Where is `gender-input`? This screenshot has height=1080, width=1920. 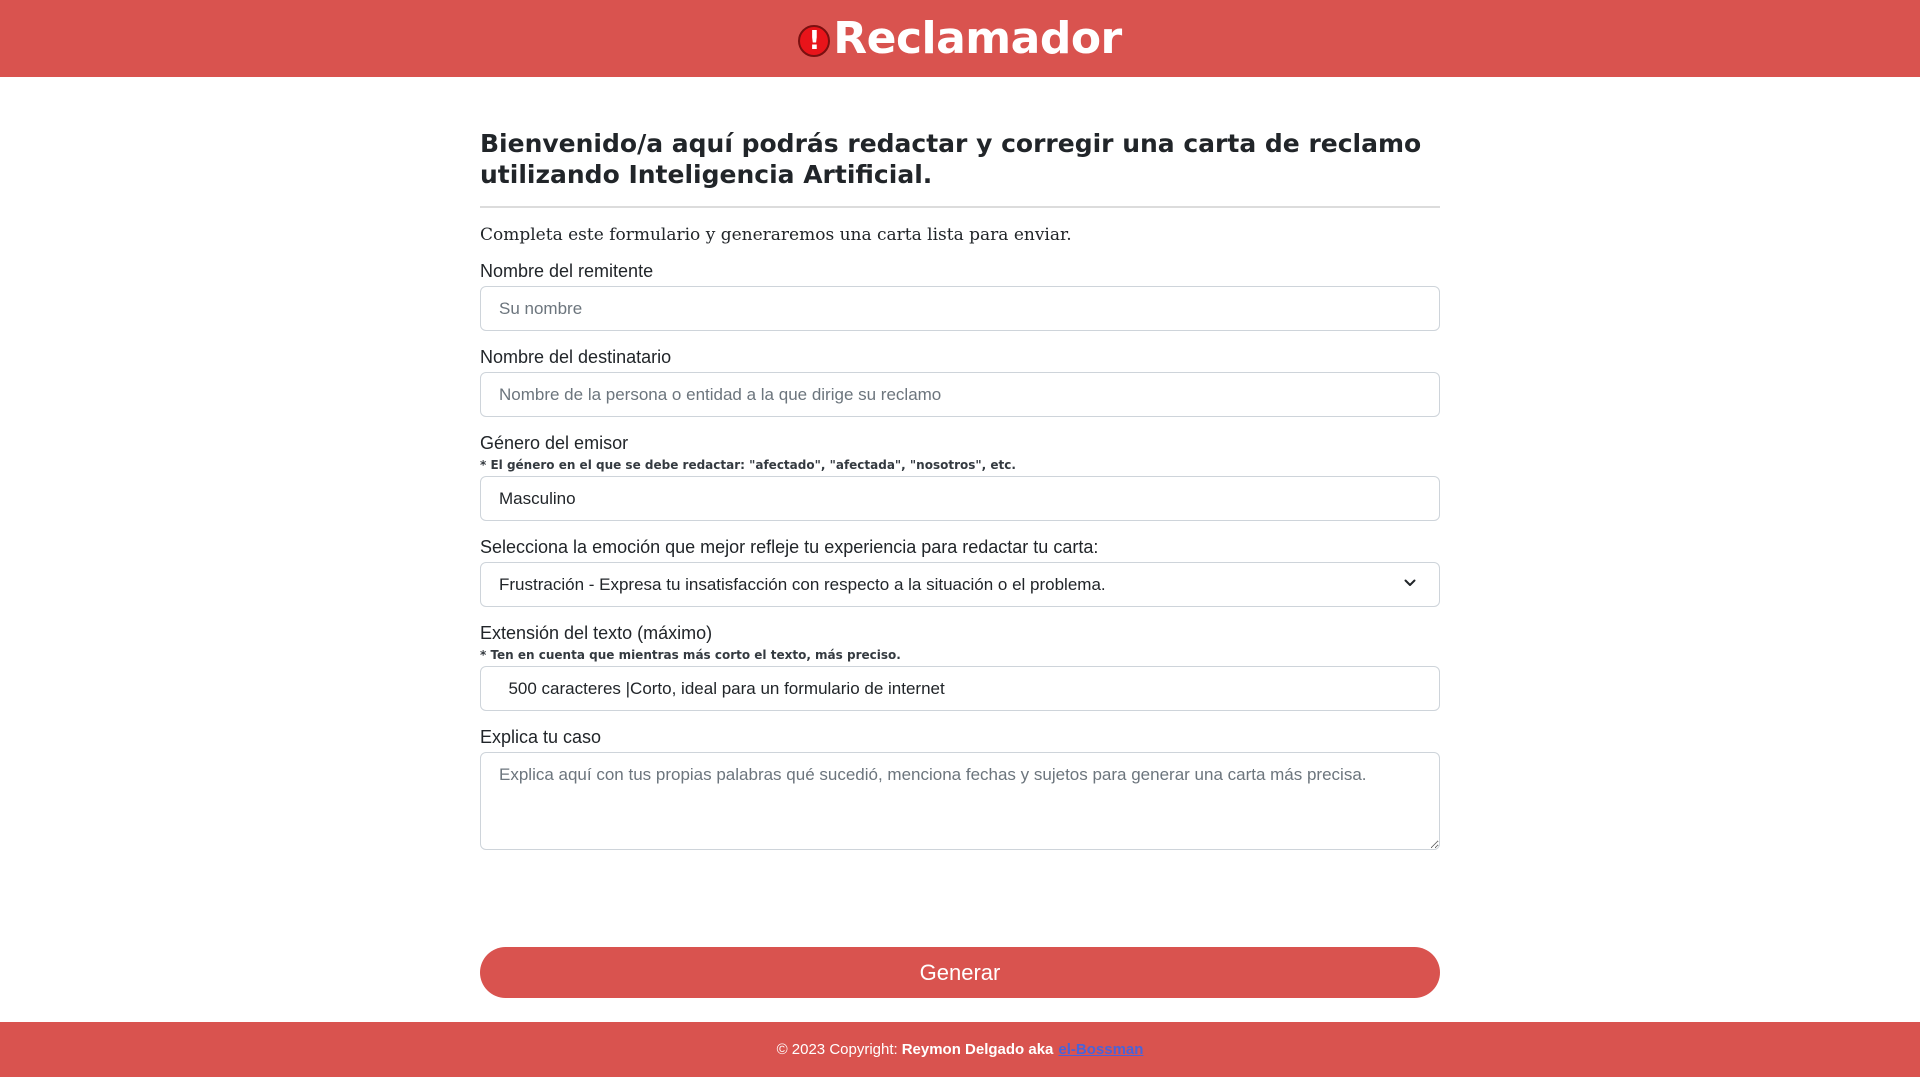
gender-input is located at coordinates (960, 498).